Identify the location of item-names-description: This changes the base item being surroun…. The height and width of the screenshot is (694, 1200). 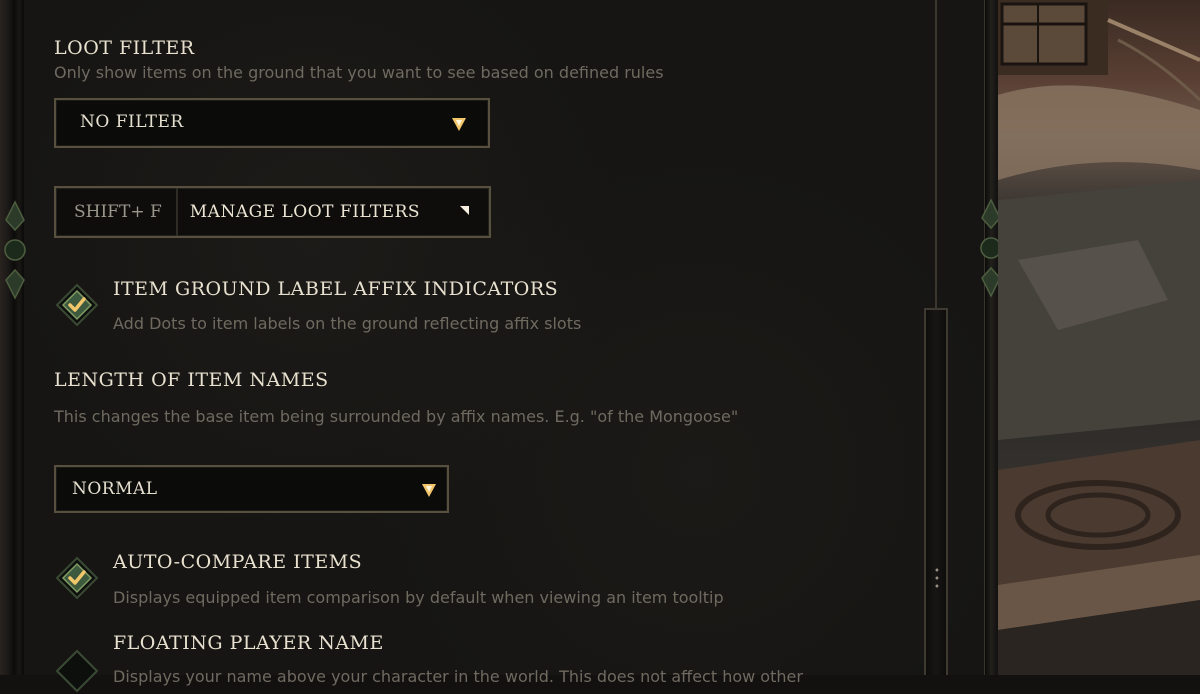
(396, 416).